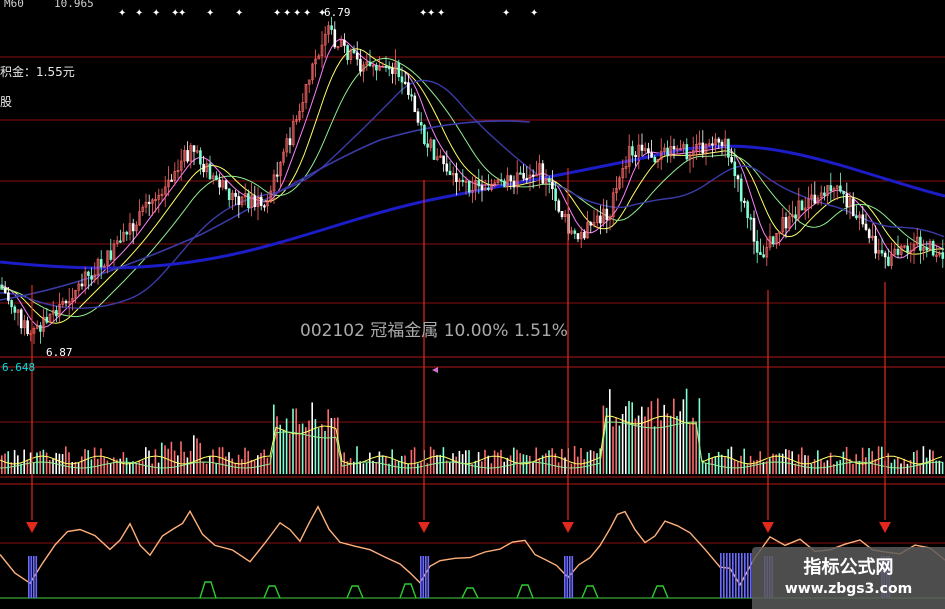 The width and height of the screenshot is (945, 609). Describe the element at coordinates (37, 71) in the screenshot. I see `accumulation-label: 积金：1.55元` at that location.